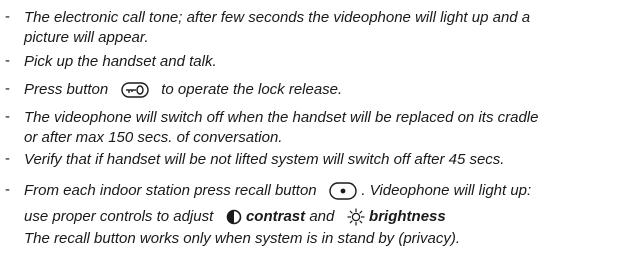  Describe the element at coordinates (356, 217) in the screenshot. I see `brightness-icon` at that location.